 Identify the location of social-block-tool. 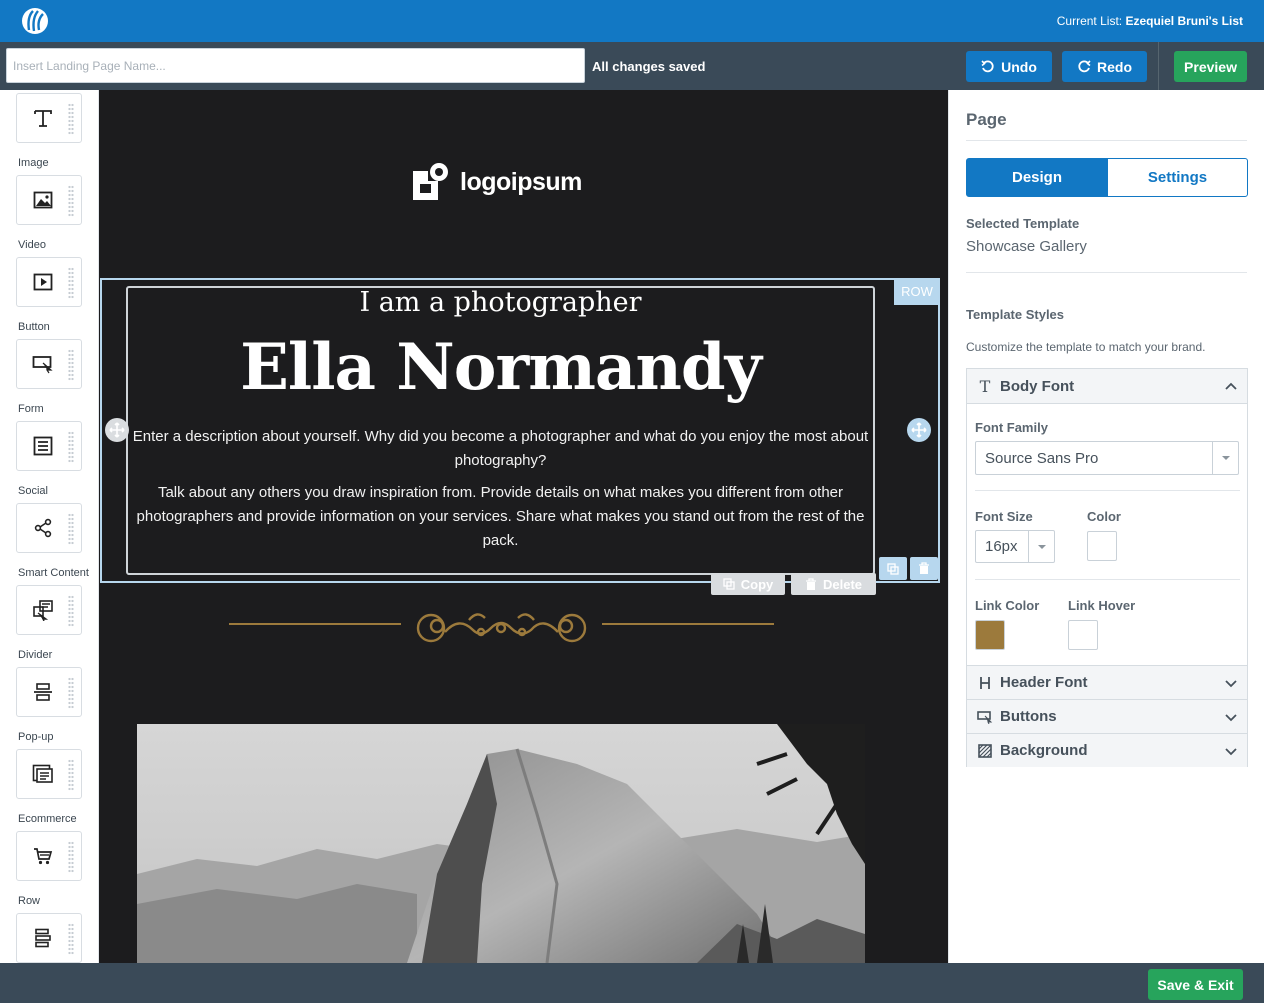
(49, 528).